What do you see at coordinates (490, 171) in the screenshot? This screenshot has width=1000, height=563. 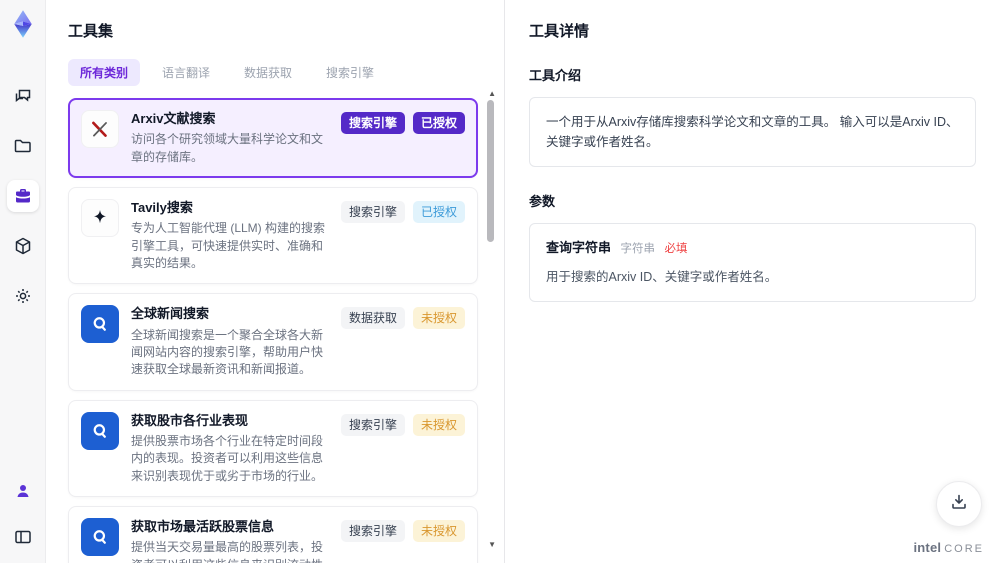 I see `scrollbar-thumb` at bounding box center [490, 171].